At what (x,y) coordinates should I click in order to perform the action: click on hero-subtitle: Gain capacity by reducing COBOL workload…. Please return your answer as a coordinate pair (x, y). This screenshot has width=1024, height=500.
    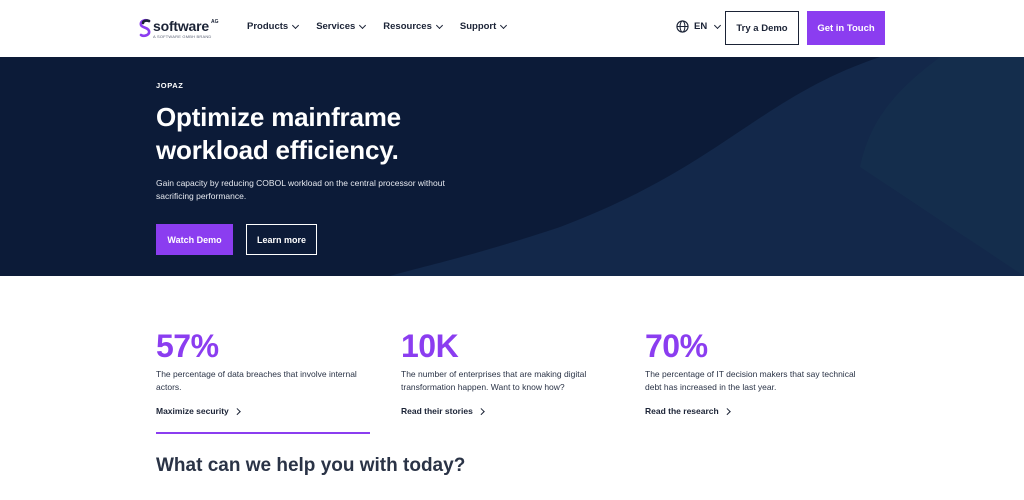
    Looking at the image, I should click on (300, 189).